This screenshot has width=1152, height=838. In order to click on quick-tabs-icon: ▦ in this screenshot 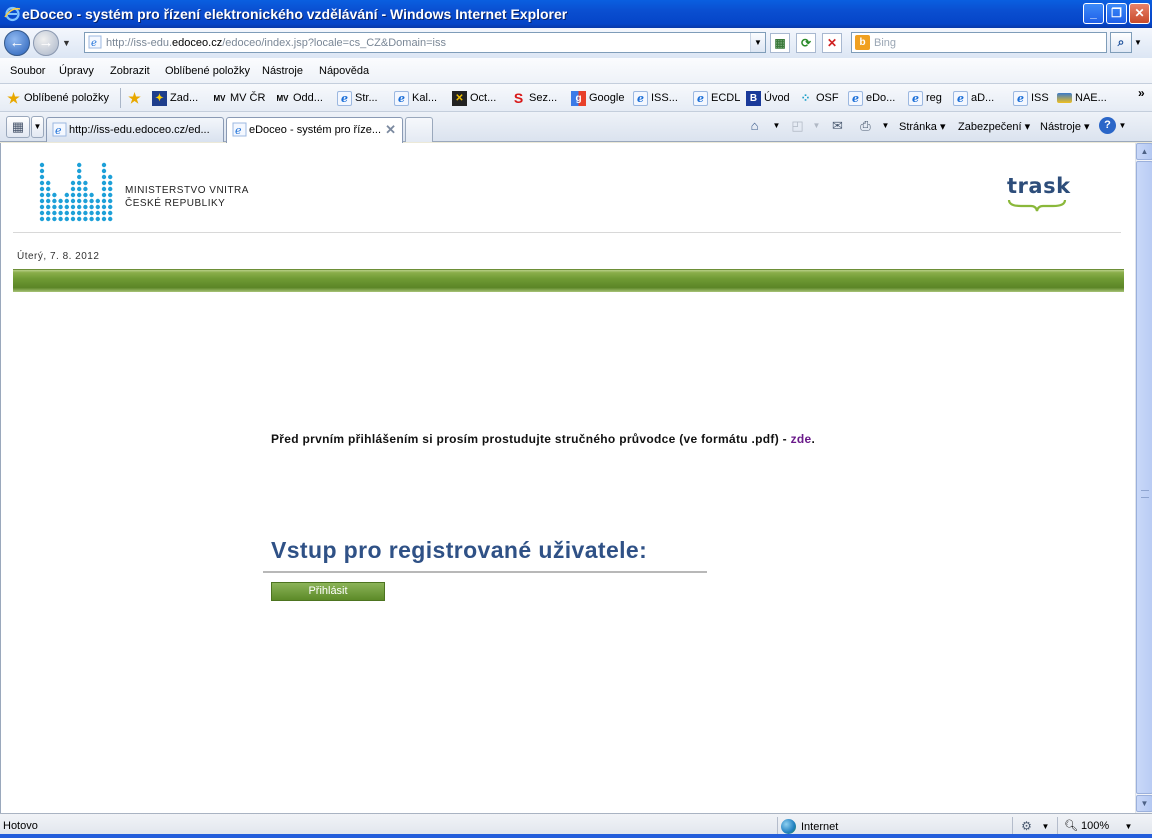, I will do `click(18, 127)`.